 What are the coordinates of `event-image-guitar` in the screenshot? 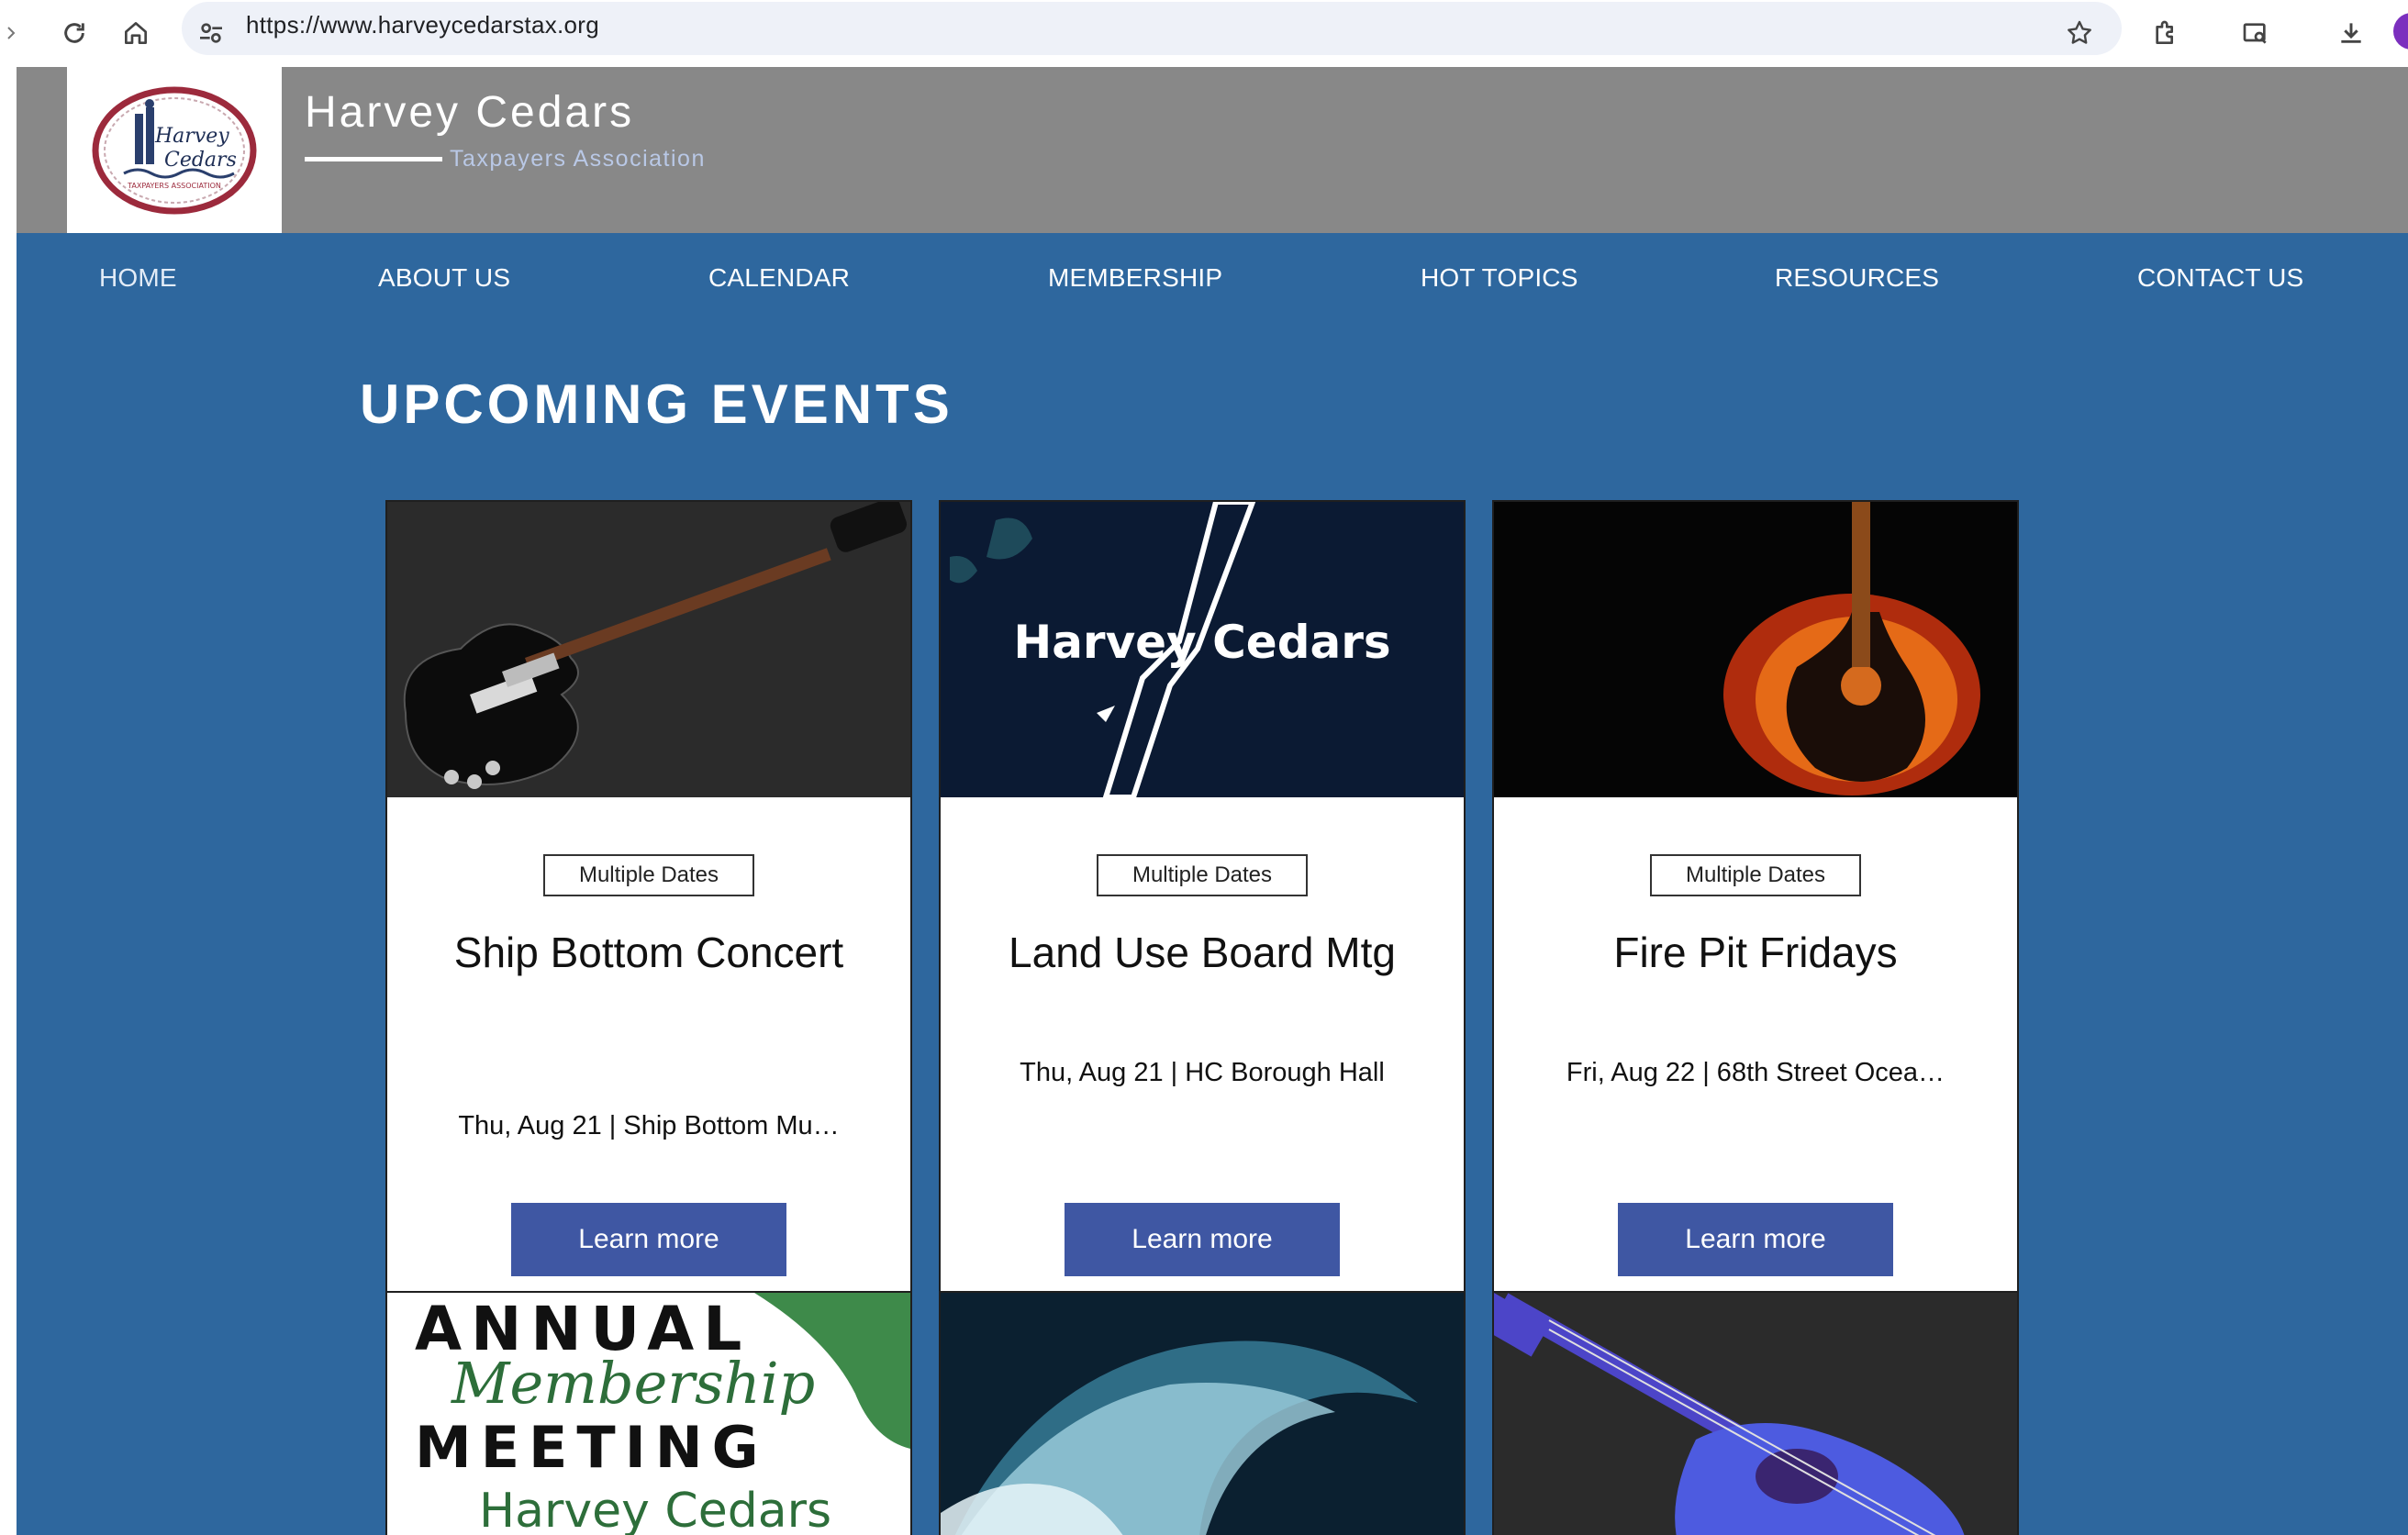 It's located at (649, 649).